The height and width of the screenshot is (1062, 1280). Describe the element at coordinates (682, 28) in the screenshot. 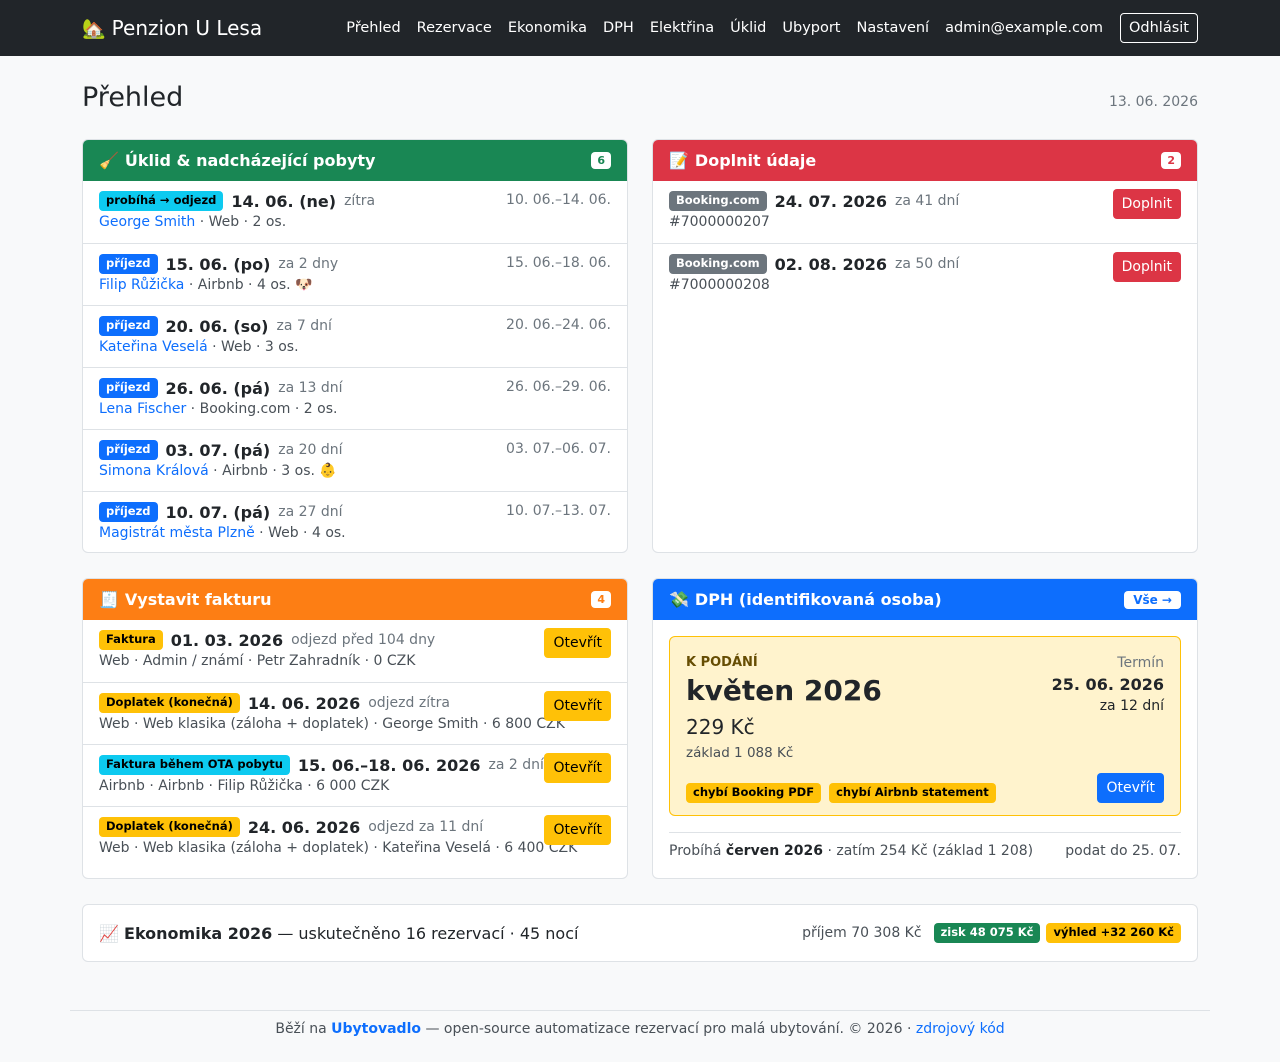

I see `nav-item-elektrina: Elektřina` at that location.